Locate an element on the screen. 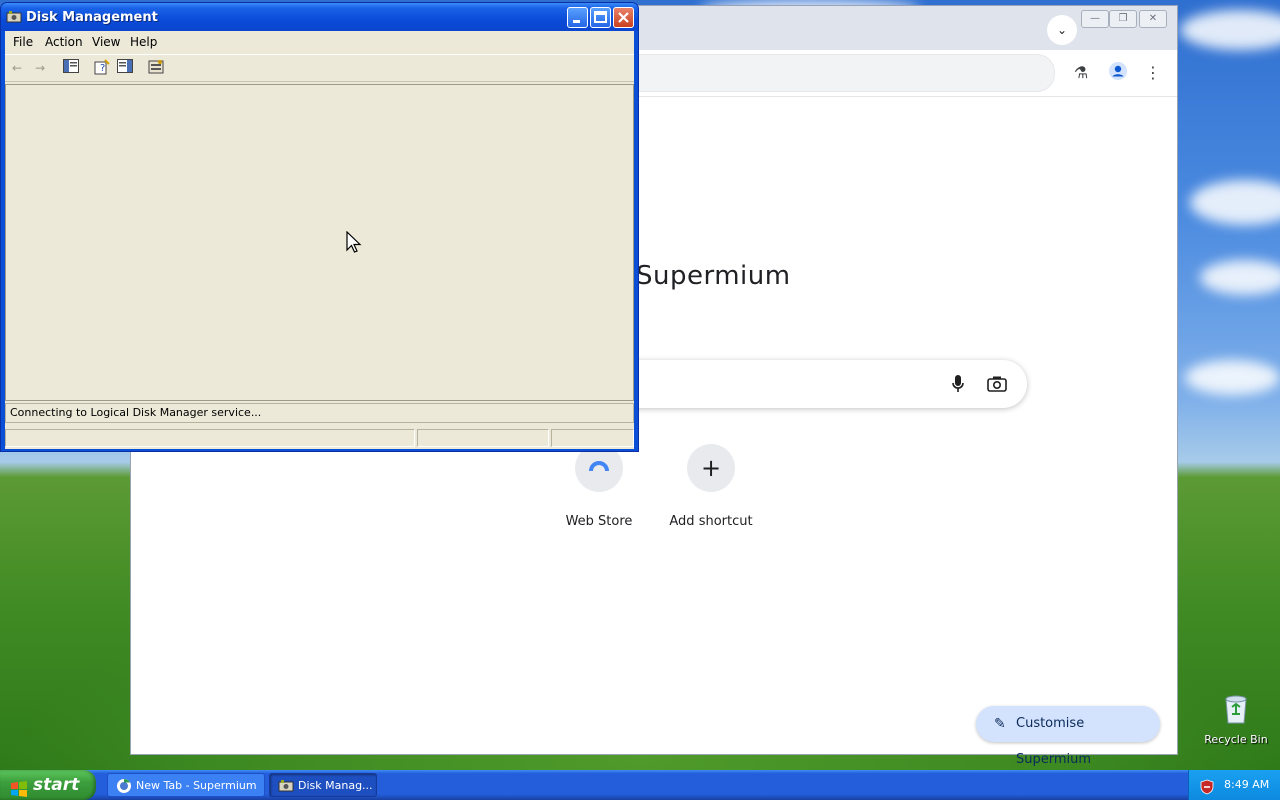 The height and width of the screenshot is (807, 1280). address-bar is located at coordinates (828, 73).